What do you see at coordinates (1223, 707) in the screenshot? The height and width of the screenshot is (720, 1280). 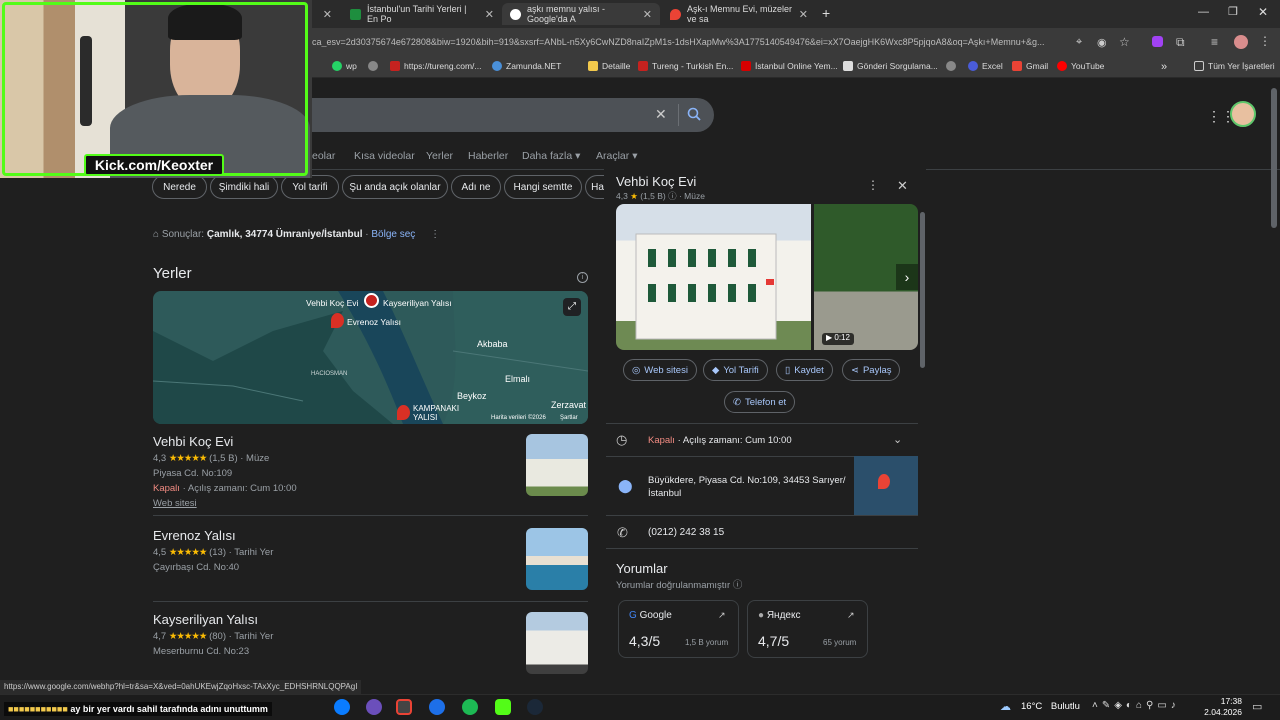 I see `clock: 17:38 2.04.2026` at bounding box center [1223, 707].